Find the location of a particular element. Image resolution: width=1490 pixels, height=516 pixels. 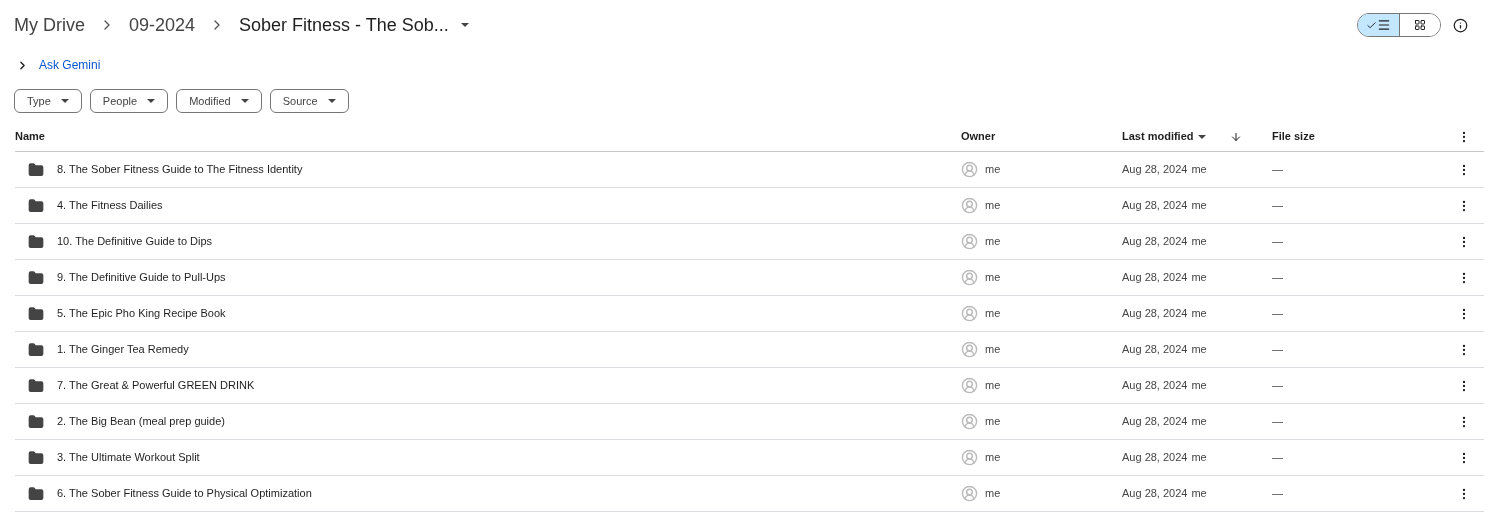

file-name: 2. The Big Bean (meal prep guide) is located at coordinates (141, 422).